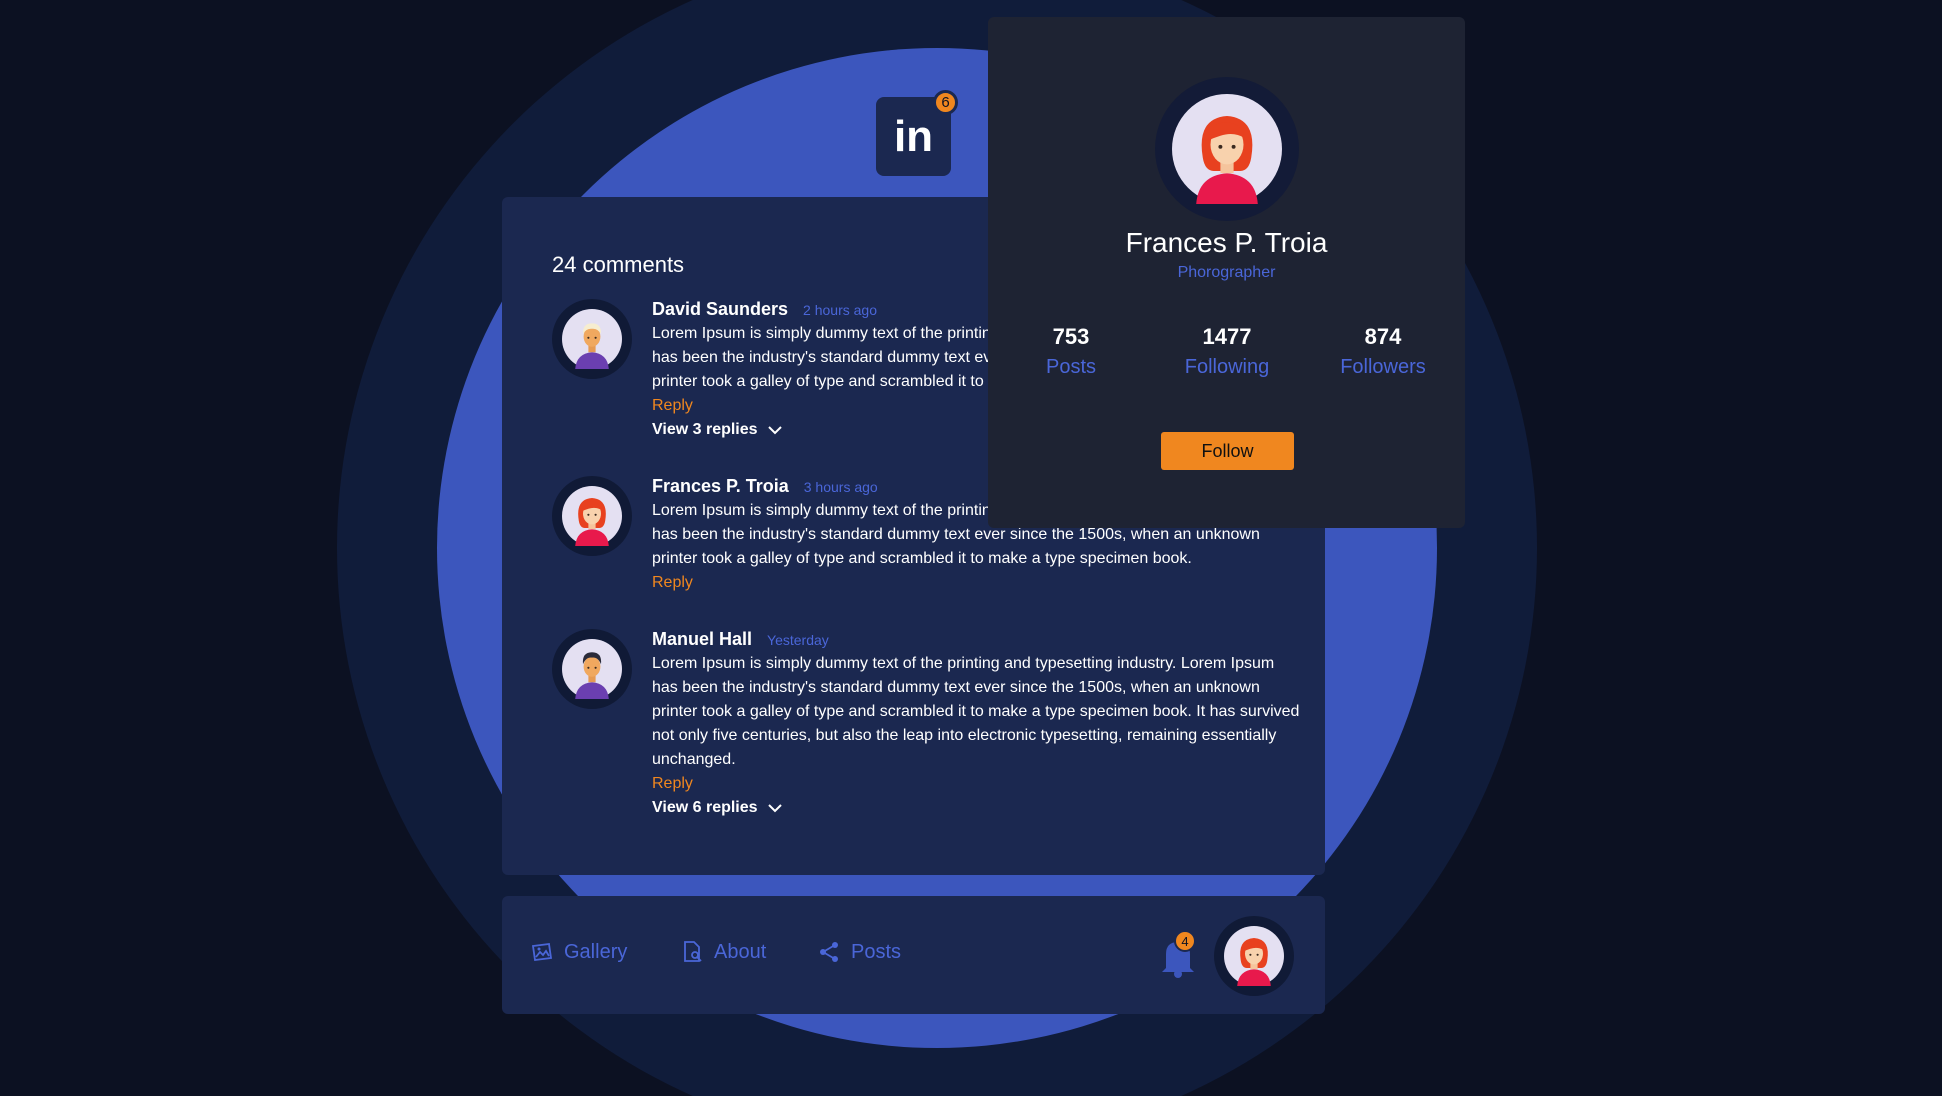  What do you see at coordinates (705, 429) in the screenshot?
I see `view-replies-label: View 3 replies` at bounding box center [705, 429].